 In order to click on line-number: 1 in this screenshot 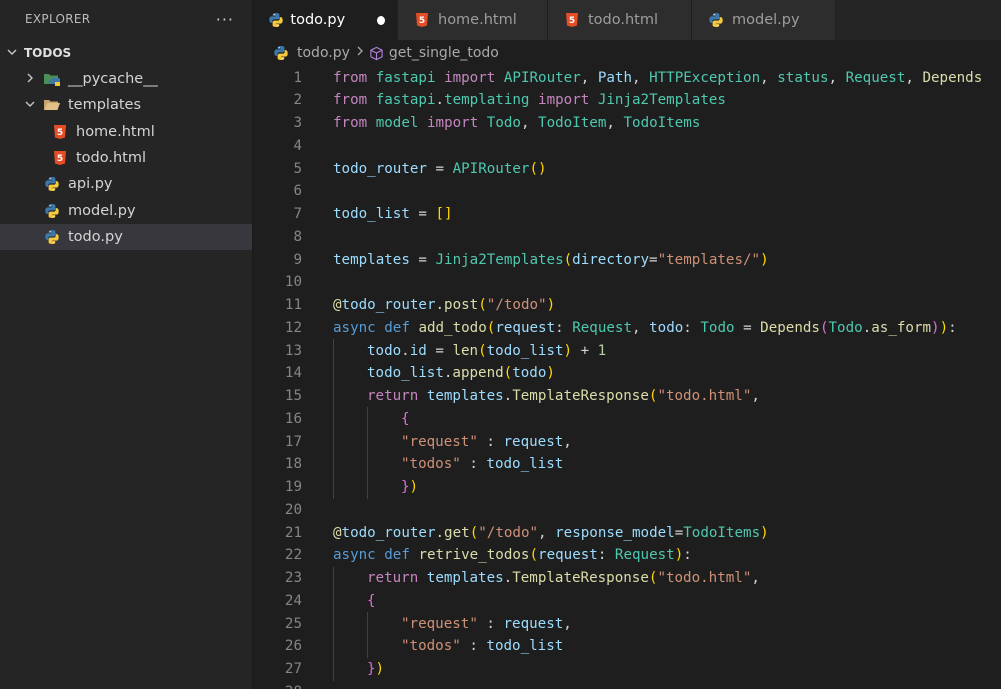, I will do `click(297, 77)`.